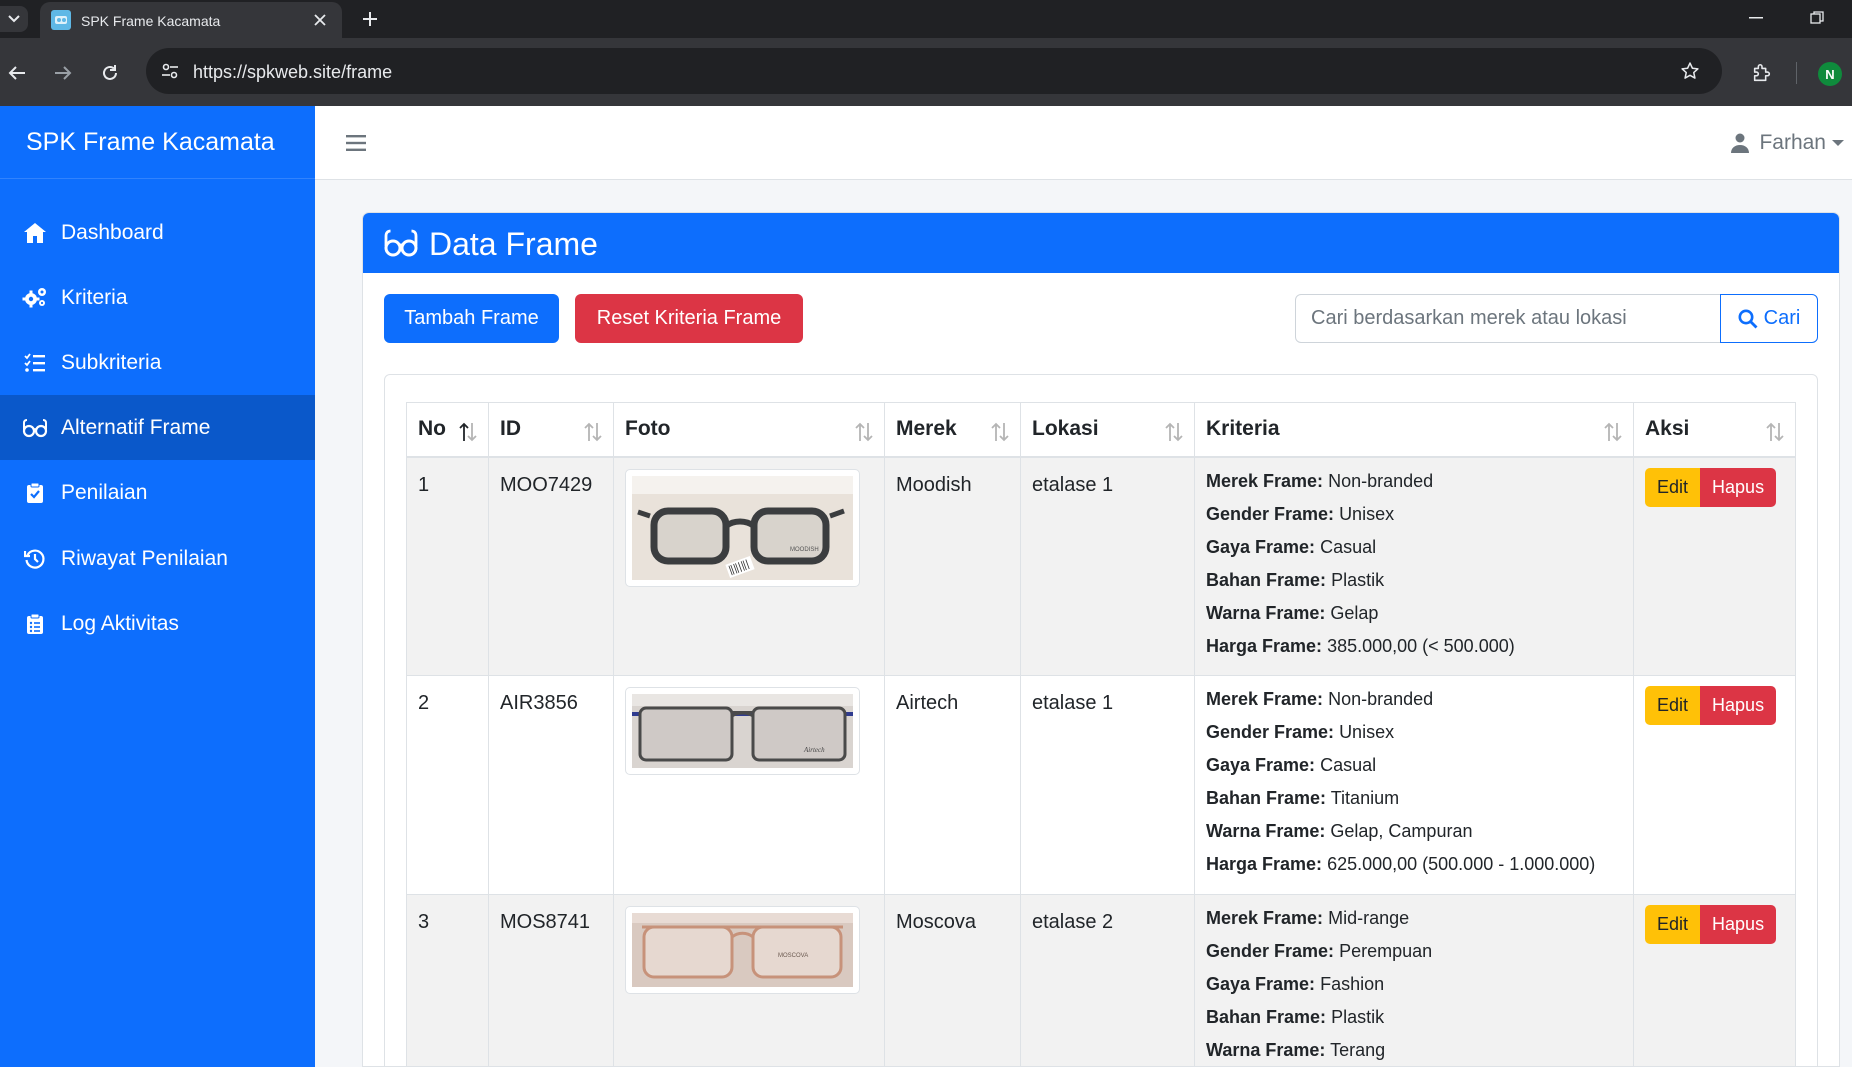  I want to click on user-dropdown: Farhan, so click(1787, 143).